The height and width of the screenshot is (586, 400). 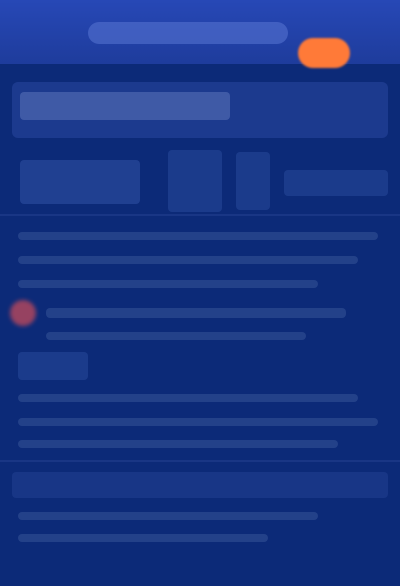 What do you see at coordinates (23, 313) in the screenshot?
I see `status-icon` at bounding box center [23, 313].